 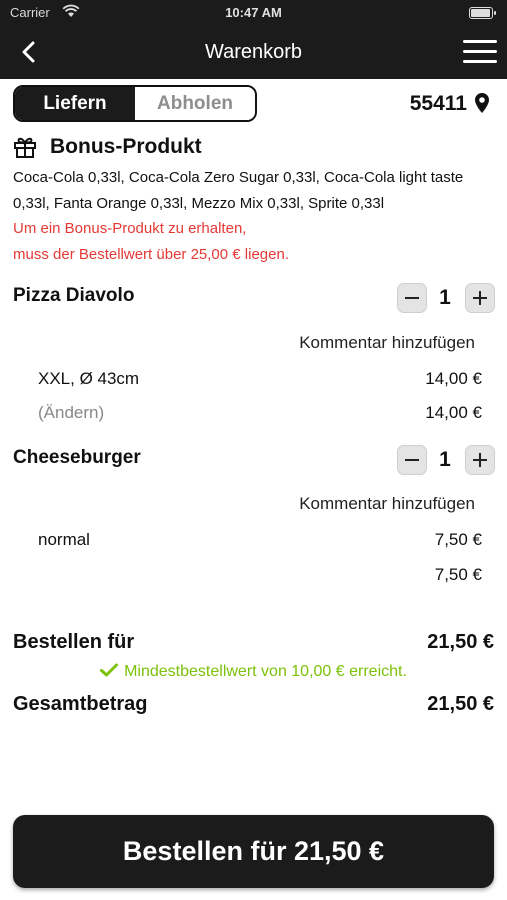 What do you see at coordinates (126, 146) in the screenshot?
I see `bonus-title: Bonus-Produkt` at bounding box center [126, 146].